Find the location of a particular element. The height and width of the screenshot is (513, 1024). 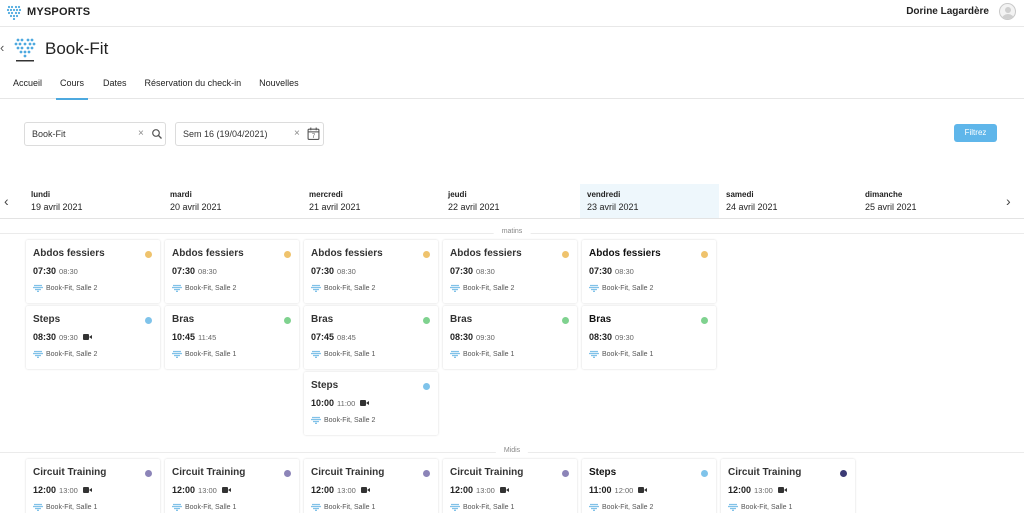

tab-cours: Cours is located at coordinates (72, 86).